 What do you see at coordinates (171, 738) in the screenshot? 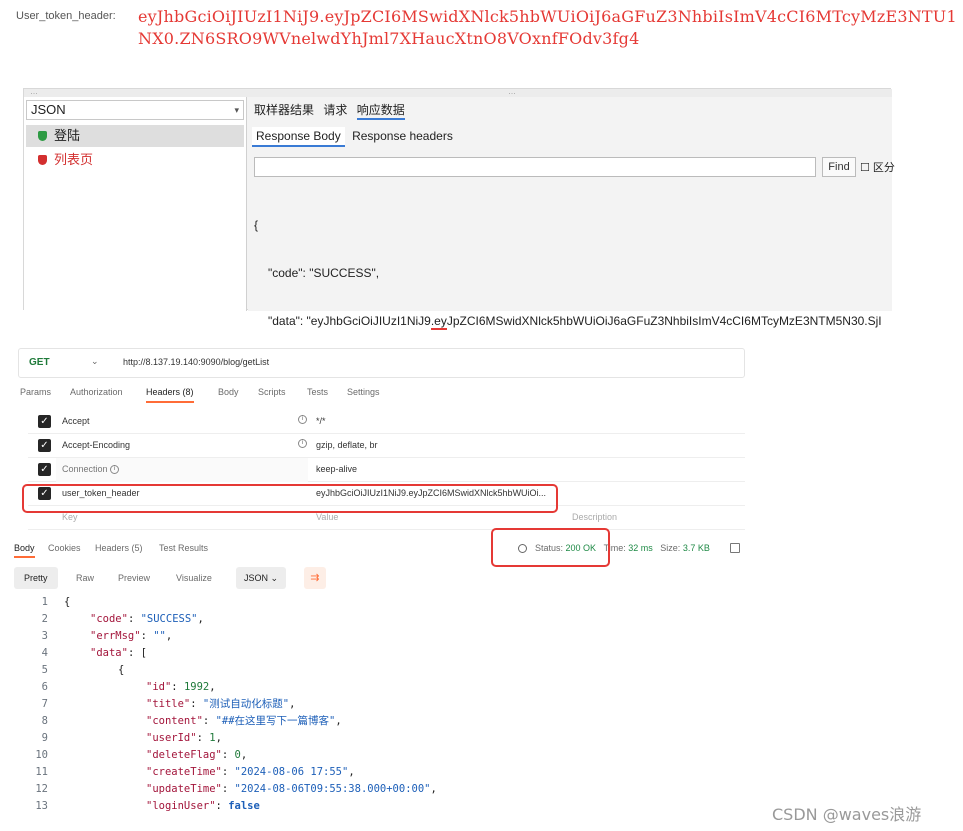
I see `json-key: "userId"` at bounding box center [171, 738].